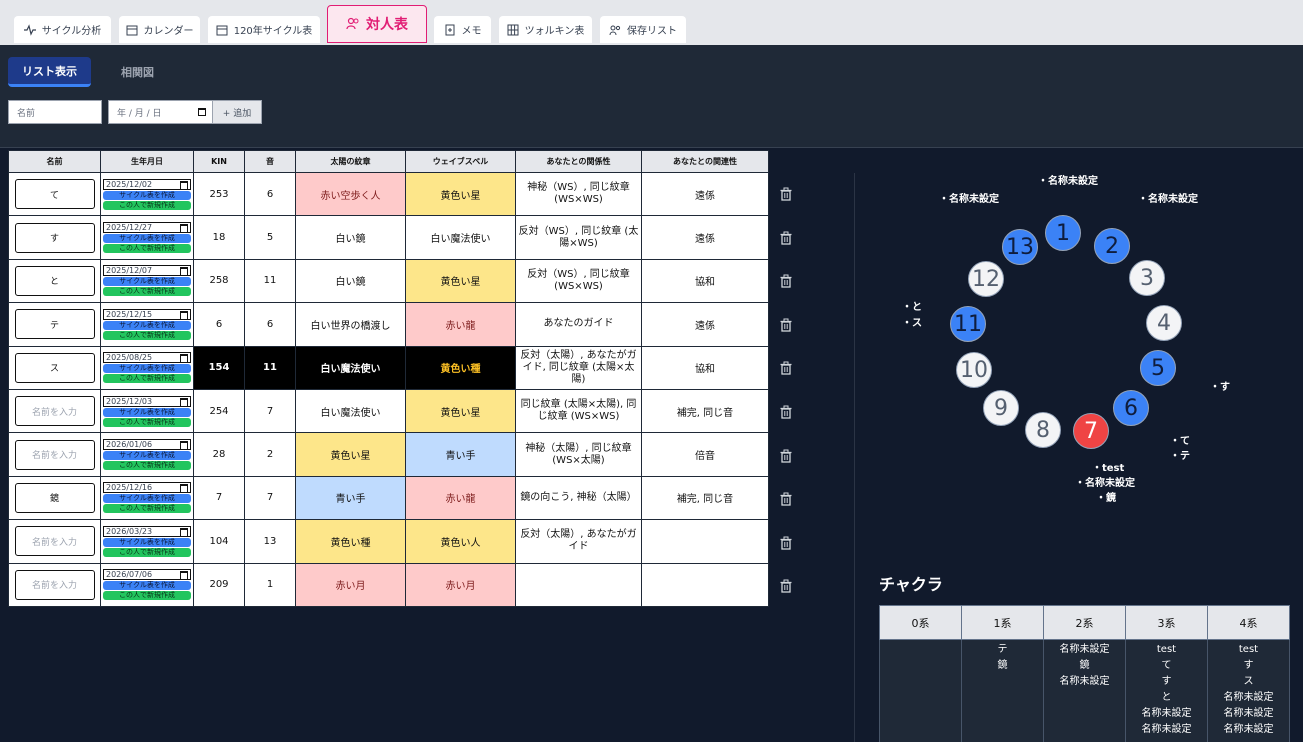 This screenshot has height=742, width=1303. I want to click on tone-circle-3: 3, so click(1147, 278).